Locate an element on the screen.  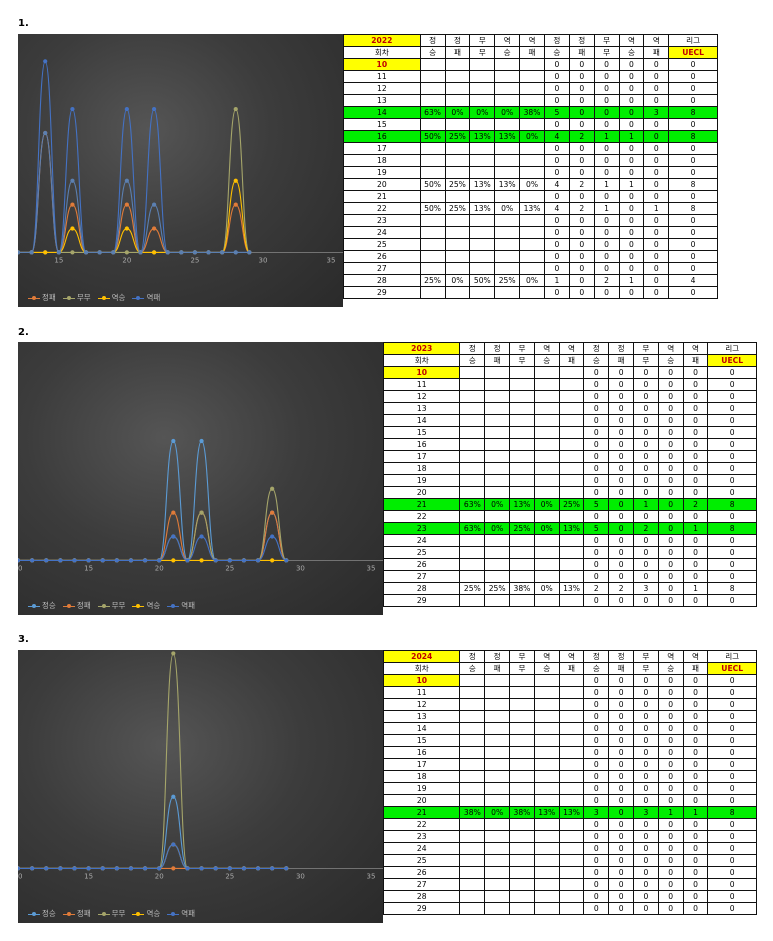
year-cell: 2023 is located at coordinates (421, 348).